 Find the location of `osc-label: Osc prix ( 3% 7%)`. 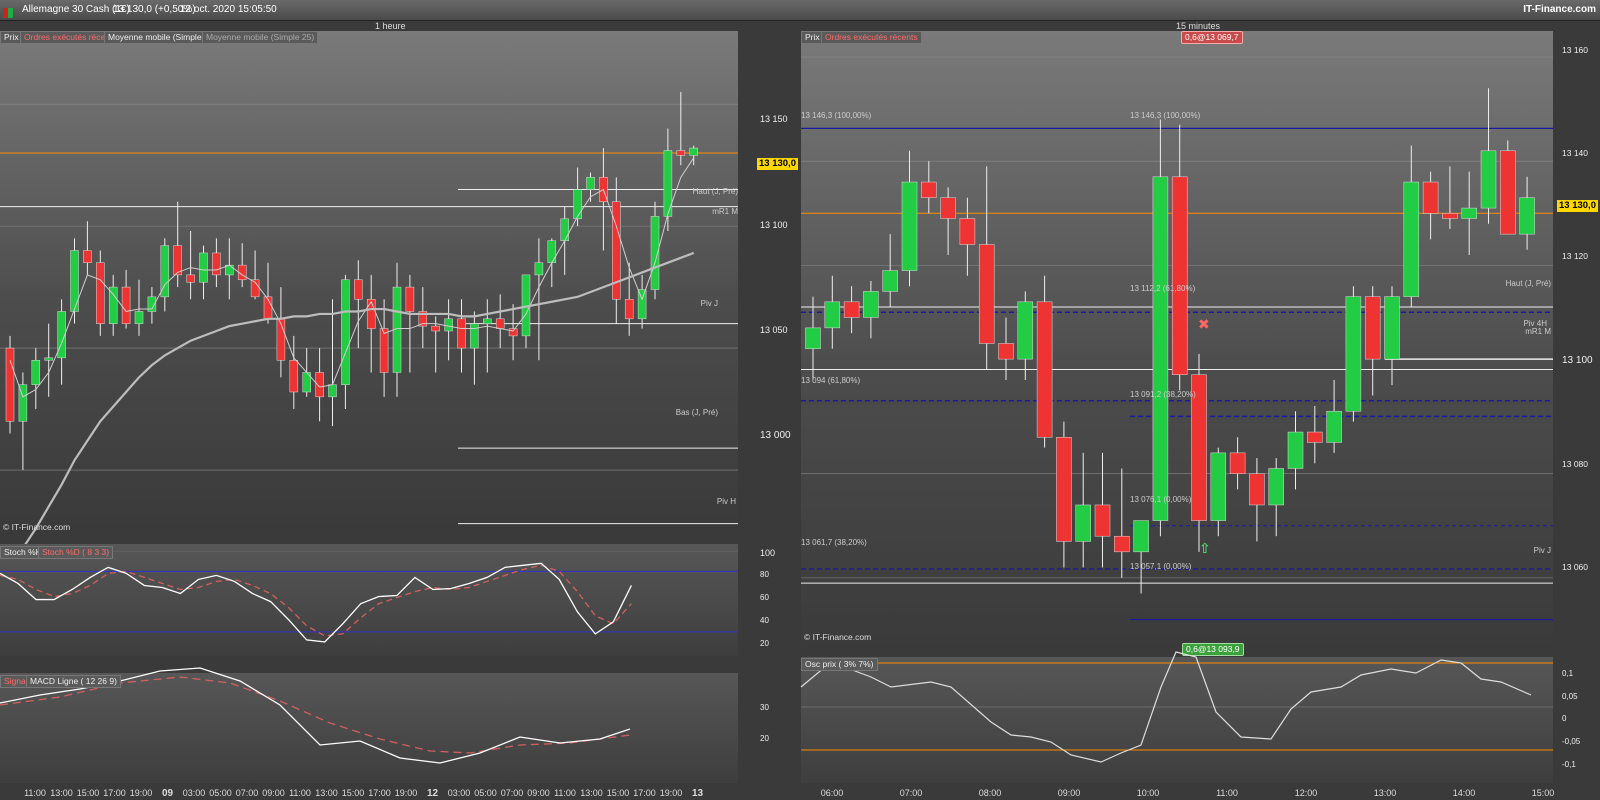

osc-label: Osc prix ( 3% 7%) is located at coordinates (839, 664).